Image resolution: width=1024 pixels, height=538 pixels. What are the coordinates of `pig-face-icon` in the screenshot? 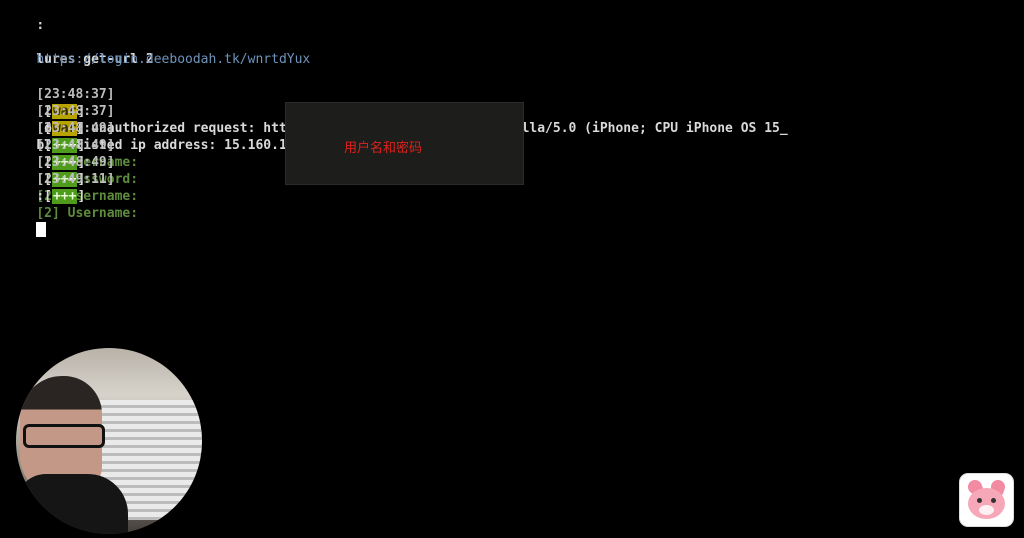 It's located at (986, 503).